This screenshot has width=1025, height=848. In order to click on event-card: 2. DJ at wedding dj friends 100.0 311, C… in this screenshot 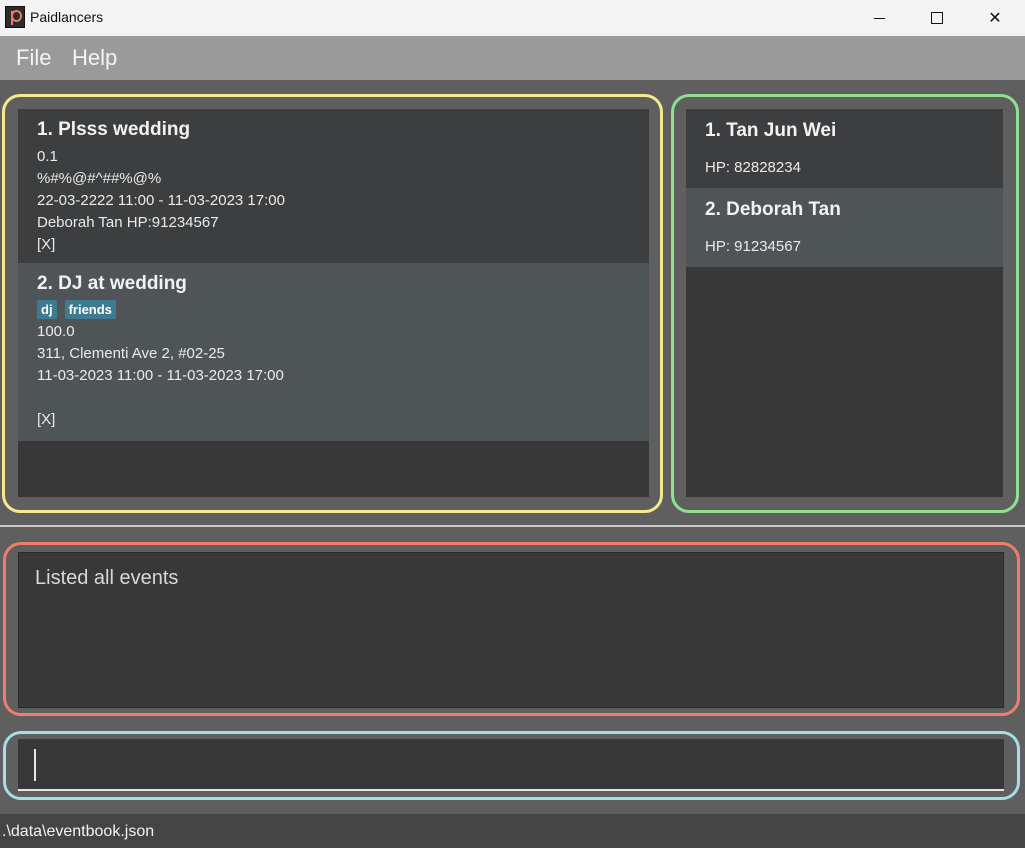, I will do `click(333, 352)`.